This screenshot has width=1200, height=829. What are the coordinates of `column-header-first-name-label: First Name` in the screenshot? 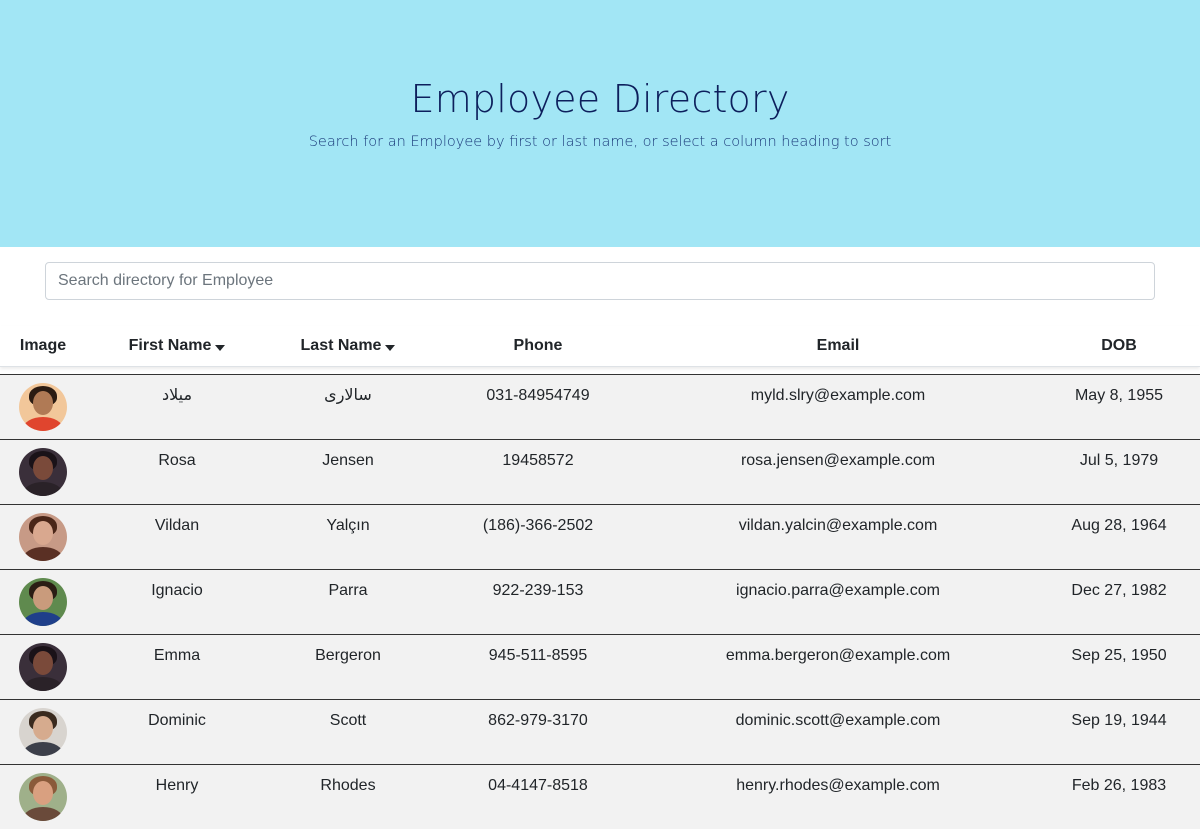 It's located at (170, 345).